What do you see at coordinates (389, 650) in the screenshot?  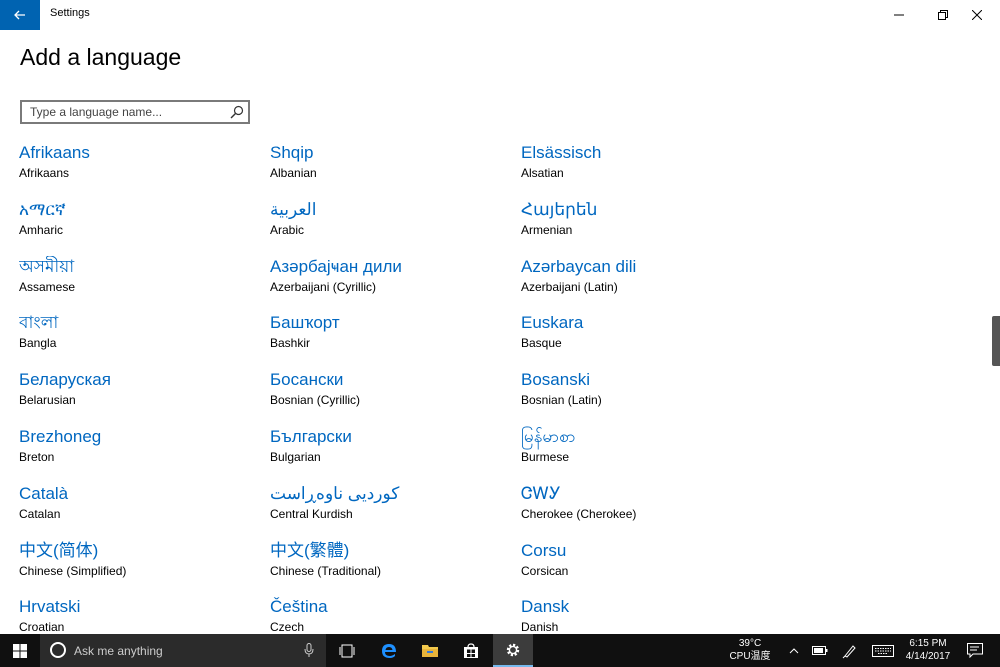 I see `edge-button` at bounding box center [389, 650].